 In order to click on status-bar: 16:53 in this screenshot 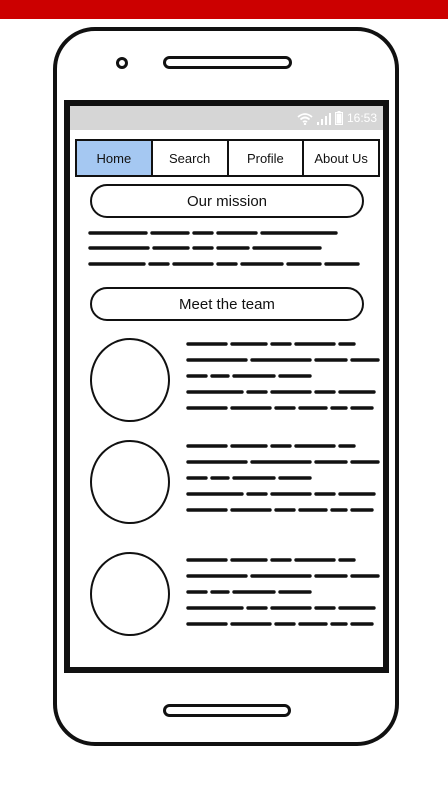, I will do `click(226, 118)`.